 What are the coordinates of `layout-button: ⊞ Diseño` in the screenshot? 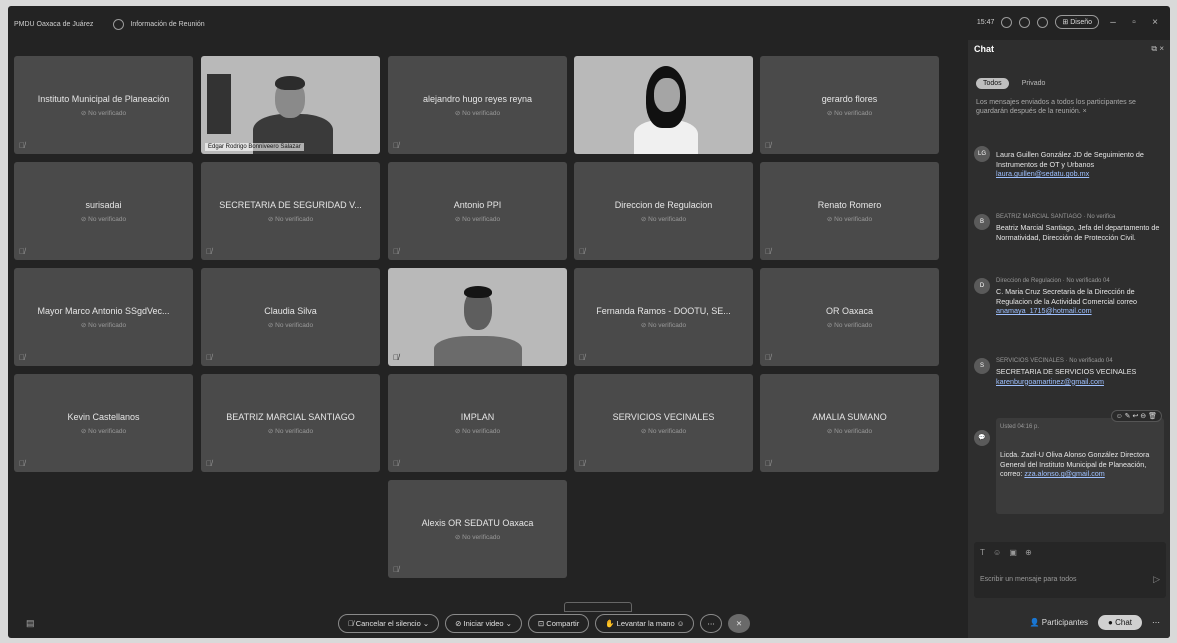 It's located at (1077, 22).